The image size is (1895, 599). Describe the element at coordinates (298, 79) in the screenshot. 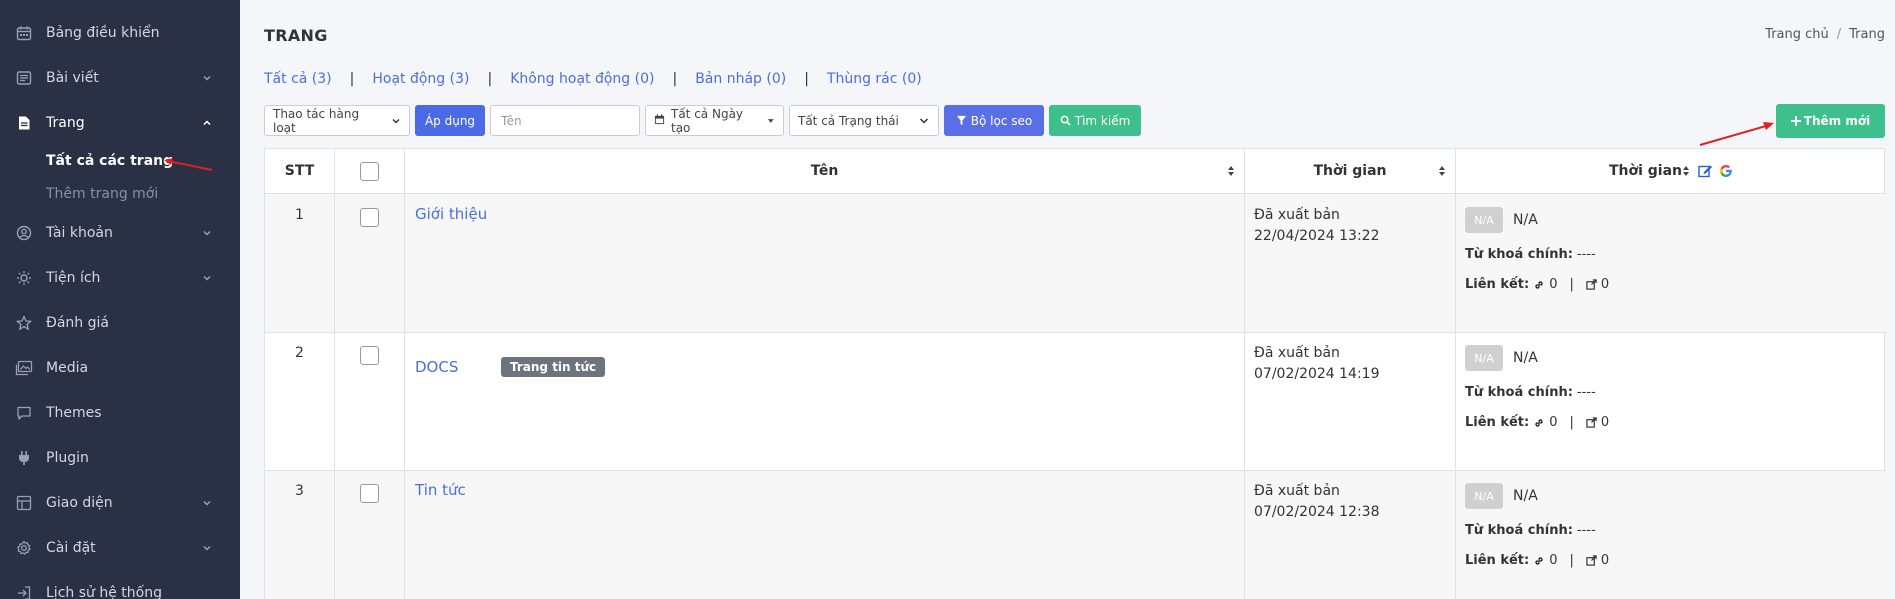

I see `filter-all: Tất cả (3)` at that location.